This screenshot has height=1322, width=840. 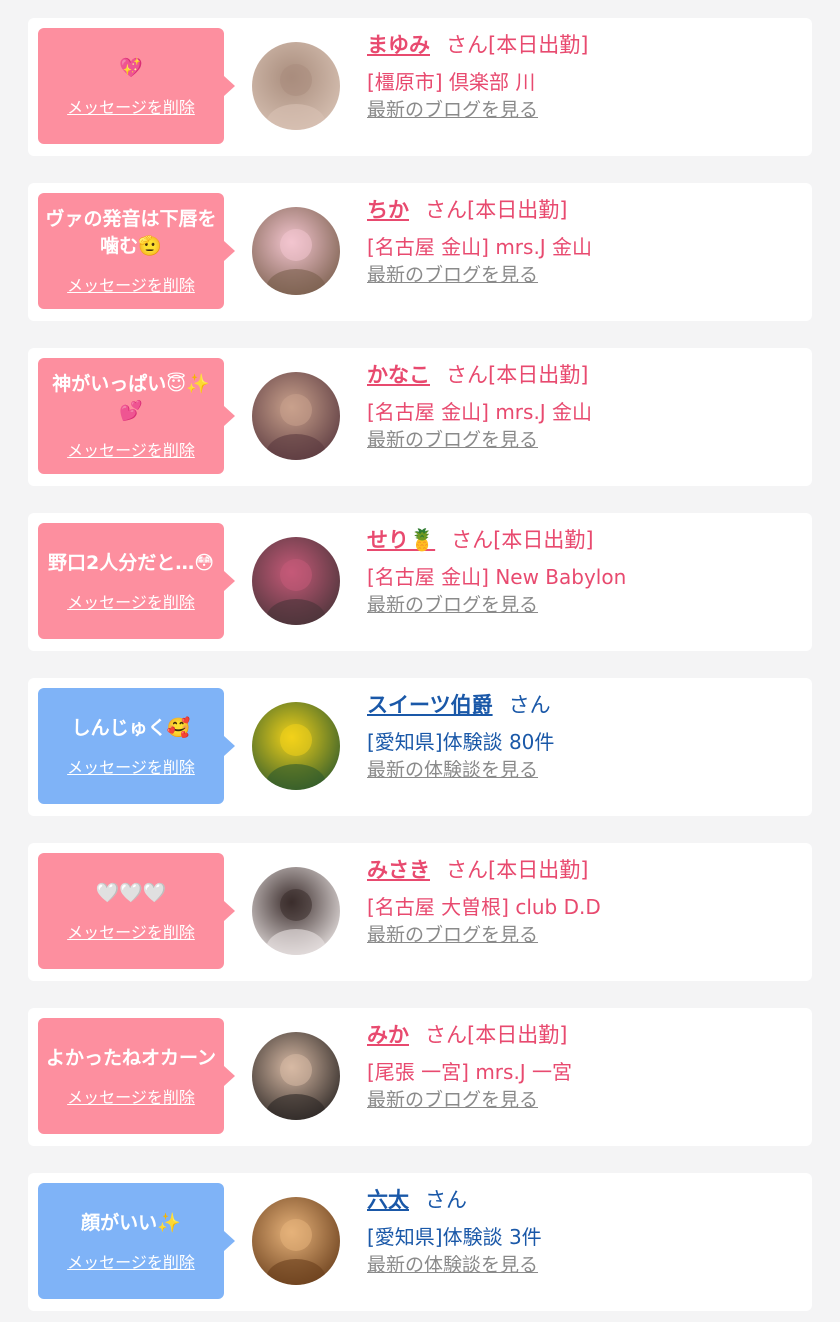 What do you see at coordinates (398, 870) in the screenshot?
I see `profile-name-link: みさき` at bounding box center [398, 870].